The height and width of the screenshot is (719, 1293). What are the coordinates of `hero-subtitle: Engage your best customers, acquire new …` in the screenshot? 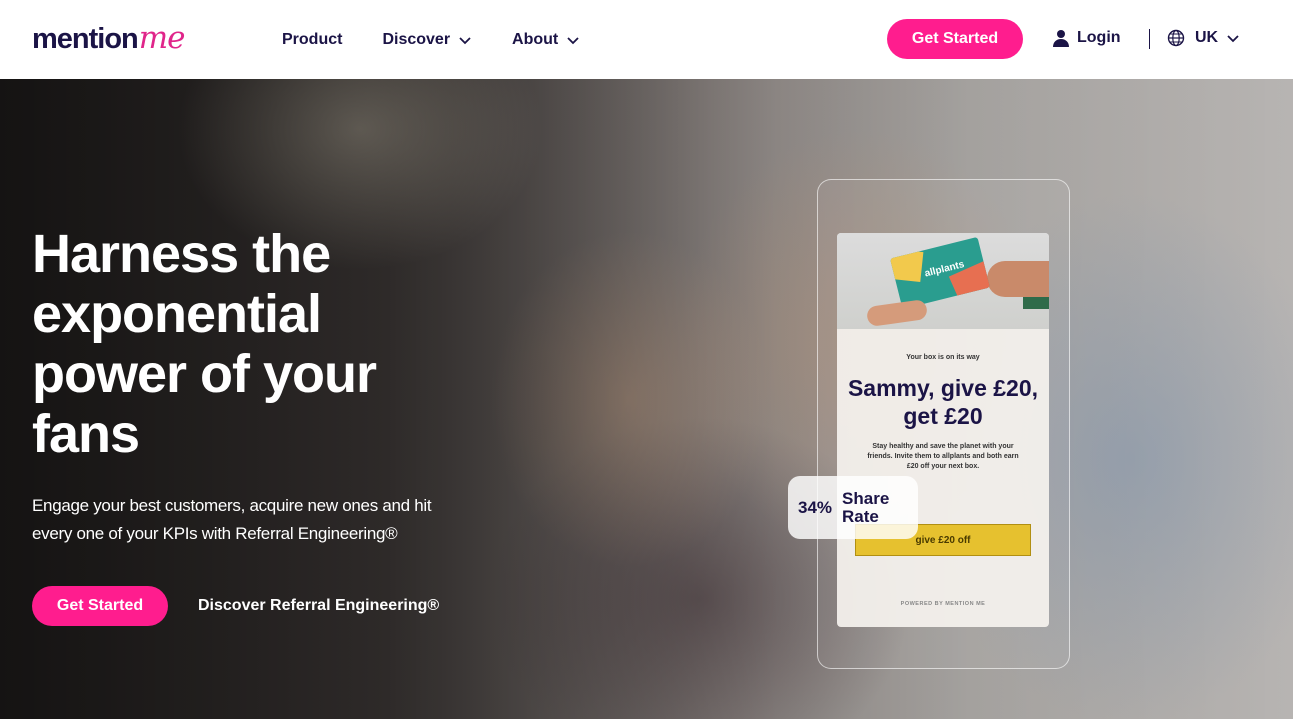 It's located at (232, 519).